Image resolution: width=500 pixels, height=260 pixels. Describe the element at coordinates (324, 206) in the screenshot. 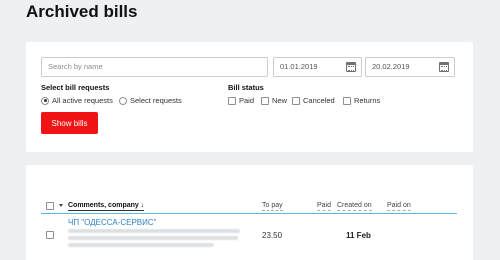

I see `column-paid: Paid` at that location.